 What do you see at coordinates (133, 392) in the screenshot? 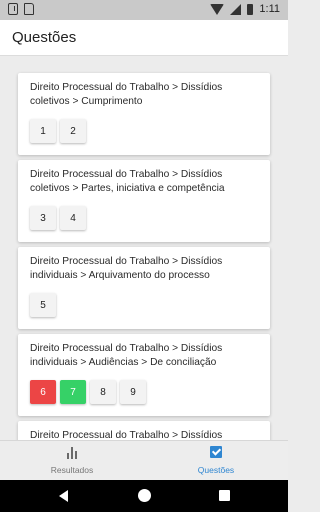
I see `question-button: 9` at bounding box center [133, 392].